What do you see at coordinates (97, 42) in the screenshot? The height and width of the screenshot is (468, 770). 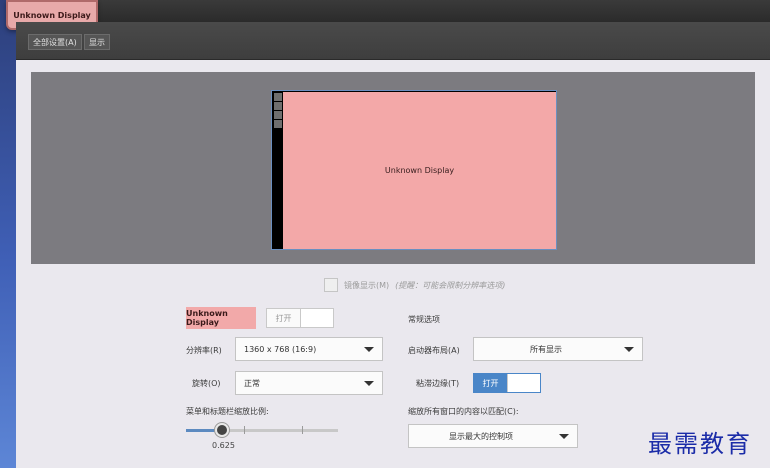 I see `display-breadcrumb-button: 显示` at bounding box center [97, 42].